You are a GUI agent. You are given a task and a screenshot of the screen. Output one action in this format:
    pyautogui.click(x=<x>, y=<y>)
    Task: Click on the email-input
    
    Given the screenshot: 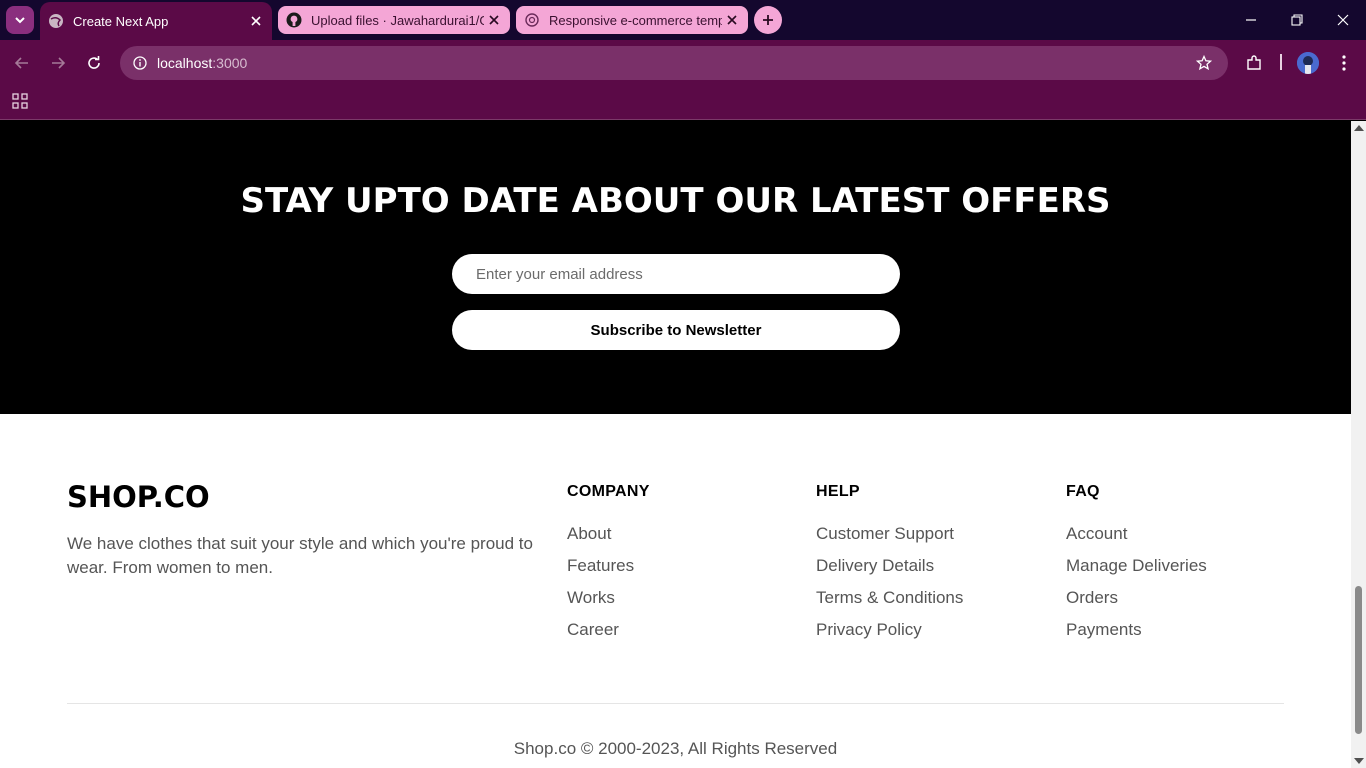 What is the action you would take?
    pyautogui.click(x=676, y=274)
    